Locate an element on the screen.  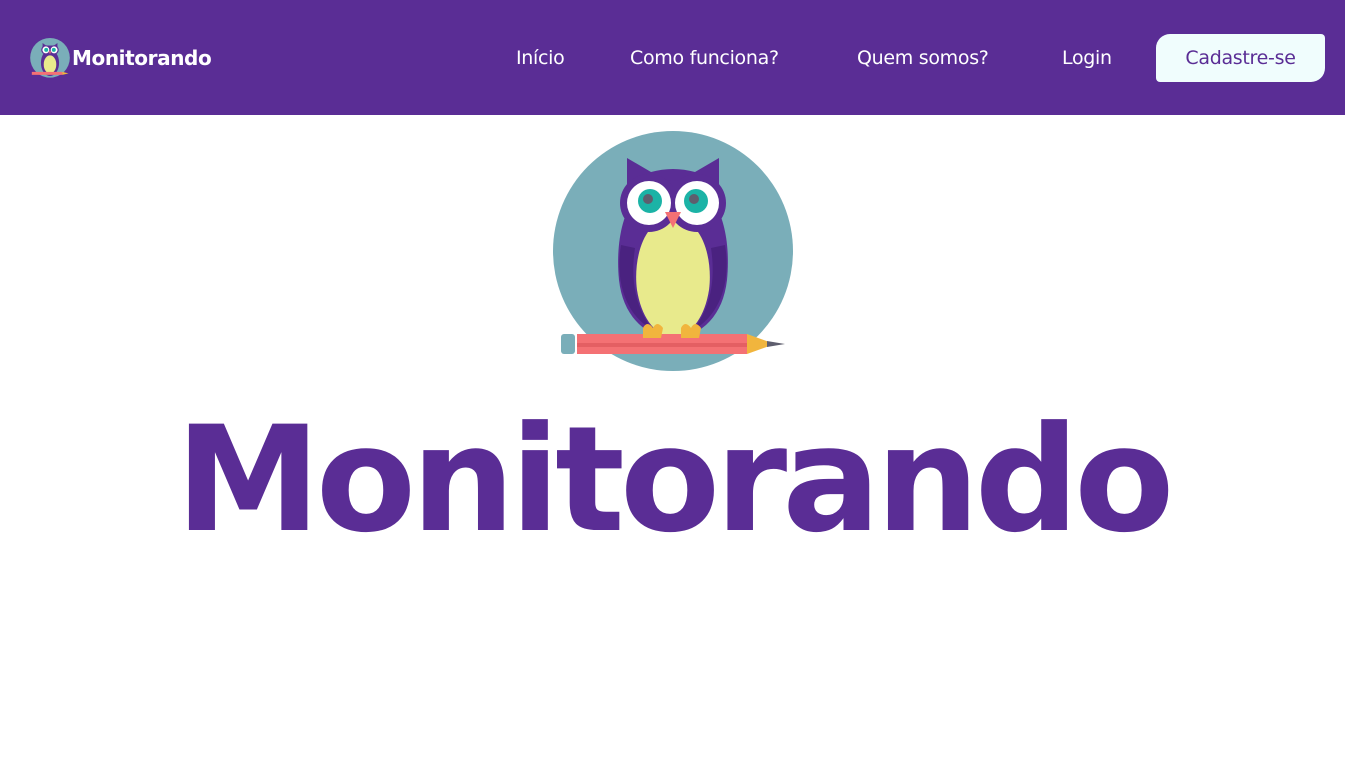
cadastre-se-button: Cadastre-se is located at coordinates (1240, 58).